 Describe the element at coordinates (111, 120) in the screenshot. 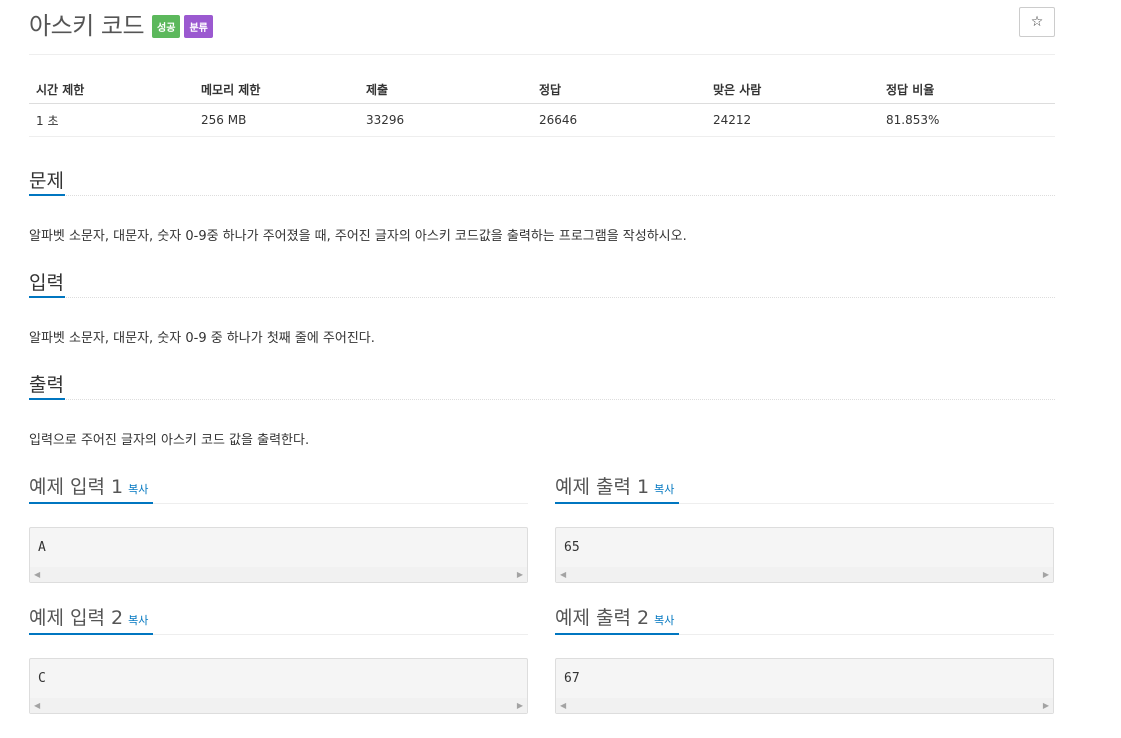

I see `value-time-limit: 1 초` at that location.